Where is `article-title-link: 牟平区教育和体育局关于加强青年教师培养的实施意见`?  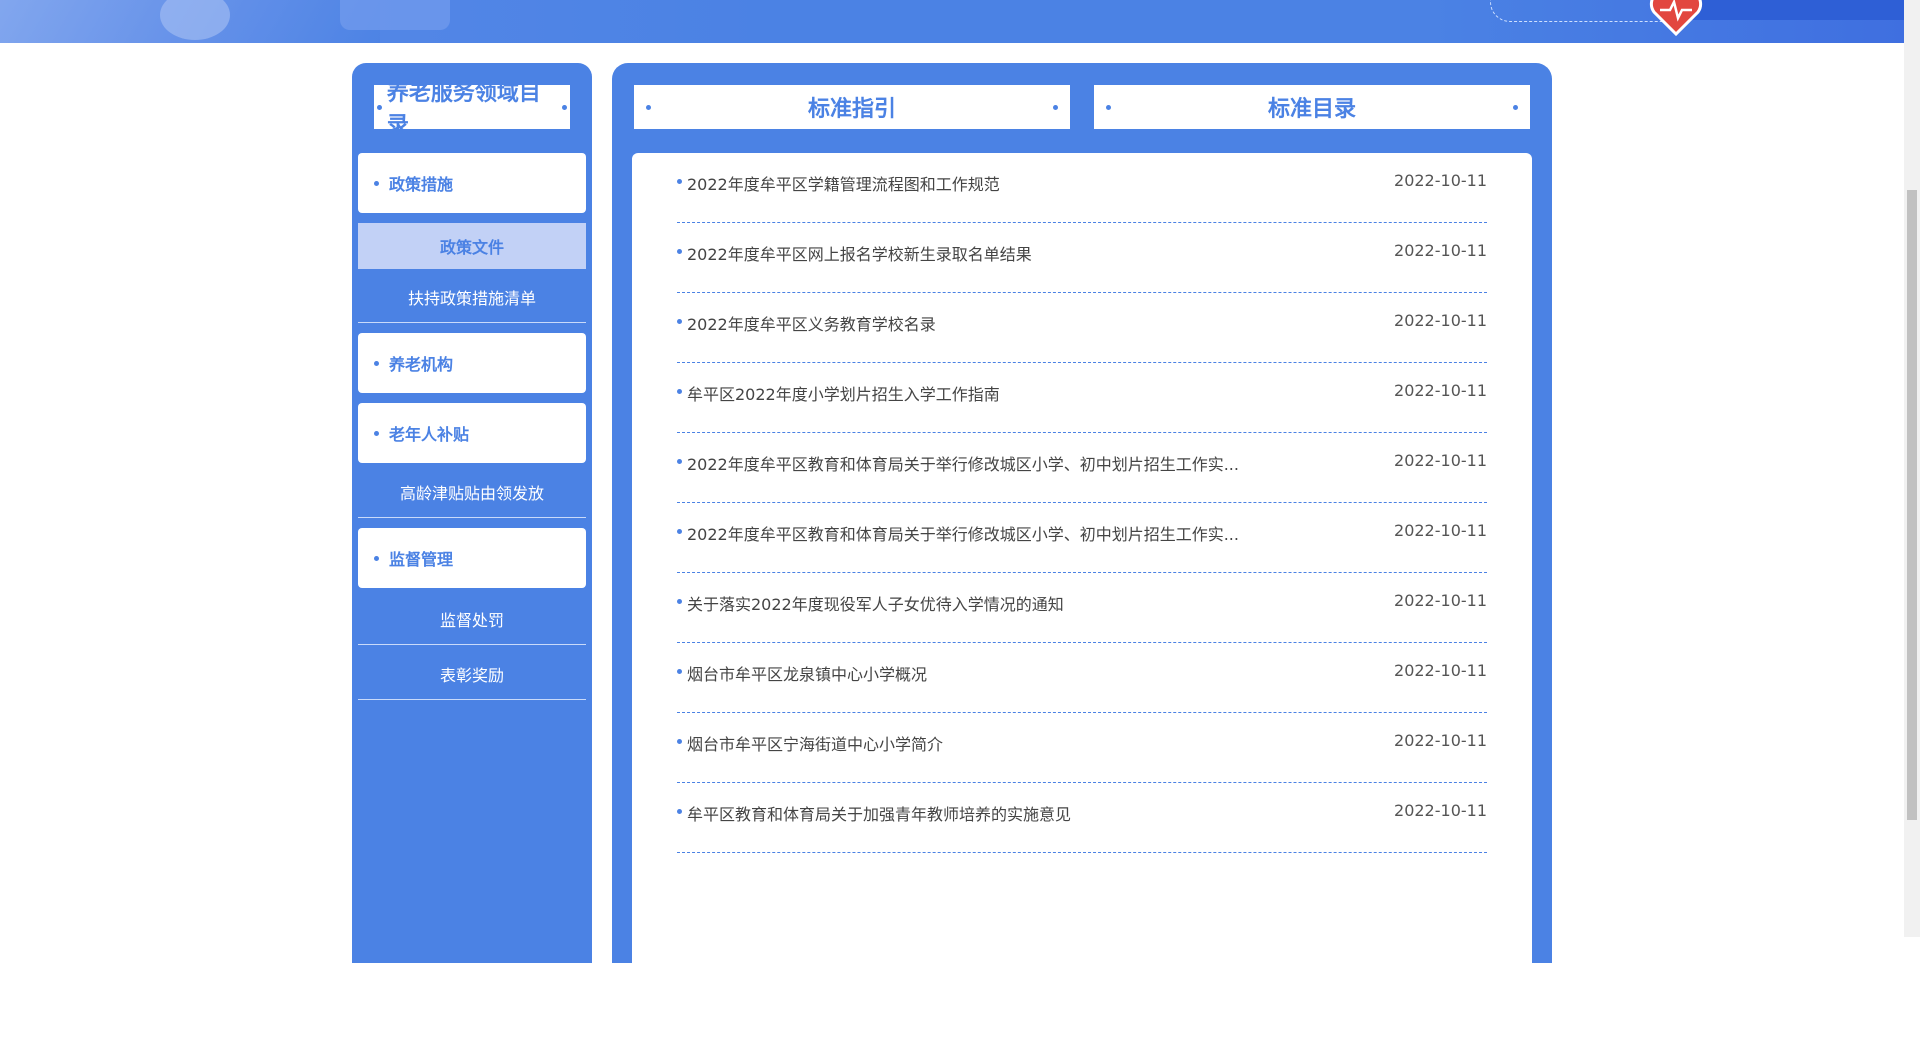 article-title-link: 牟平区教育和体育局关于加强青年教师培养的实施意见 is located at coordinates (879, 813).